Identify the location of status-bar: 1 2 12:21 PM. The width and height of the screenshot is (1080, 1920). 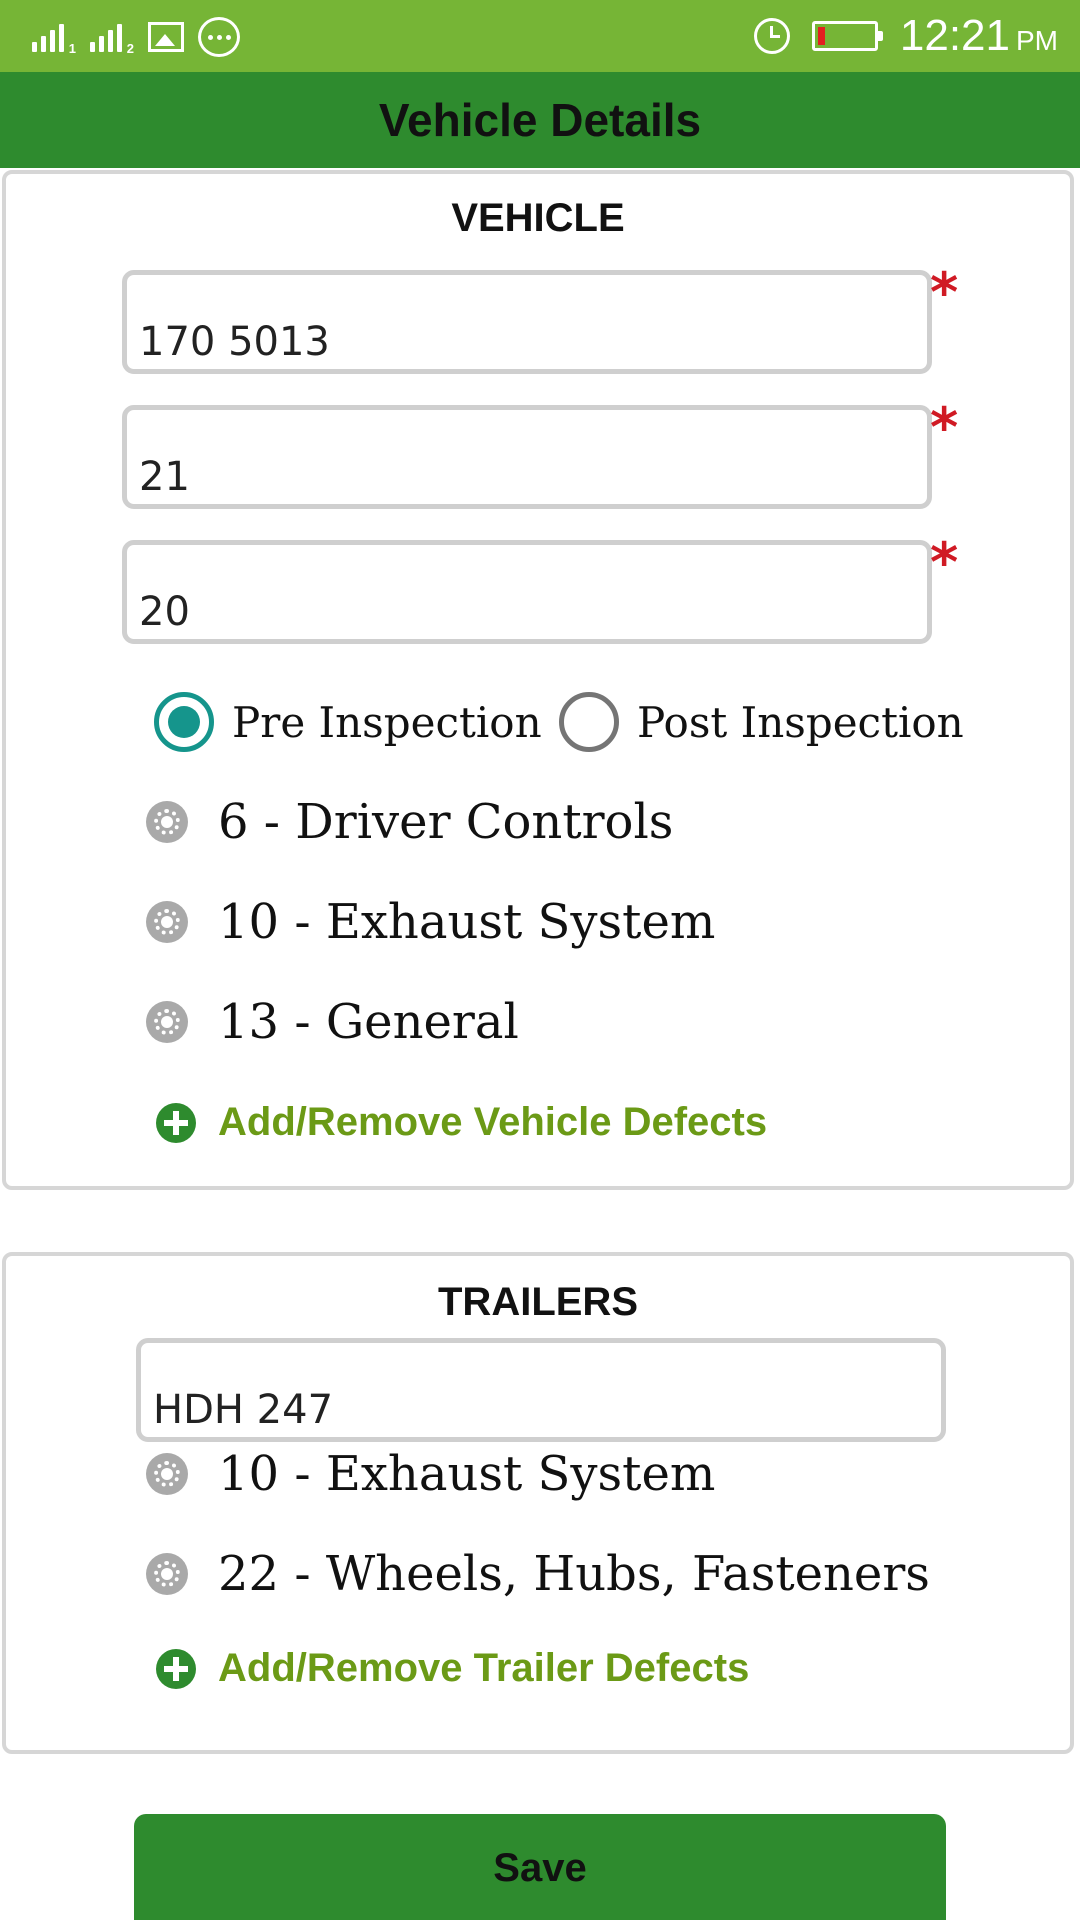
(540, 36).